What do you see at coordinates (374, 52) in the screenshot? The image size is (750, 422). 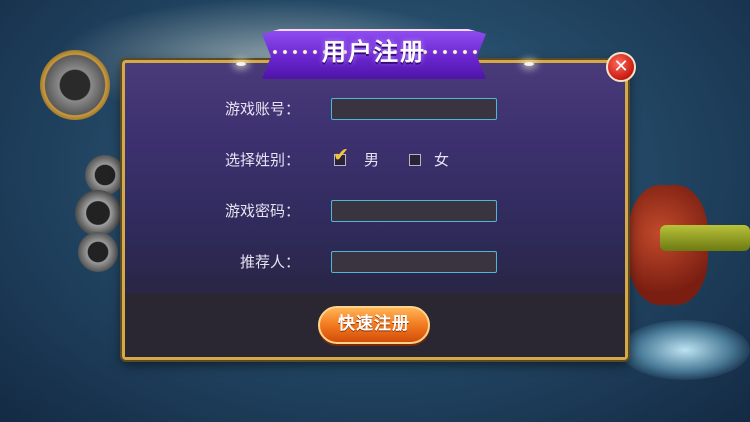 I see `dialog-title: 用户注册` at bounding box center [374, 52].